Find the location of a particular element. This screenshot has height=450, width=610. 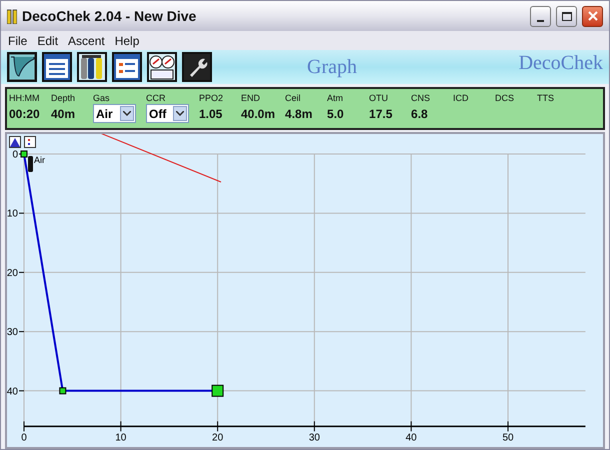

close-icon is located at coordinates (593, 16).